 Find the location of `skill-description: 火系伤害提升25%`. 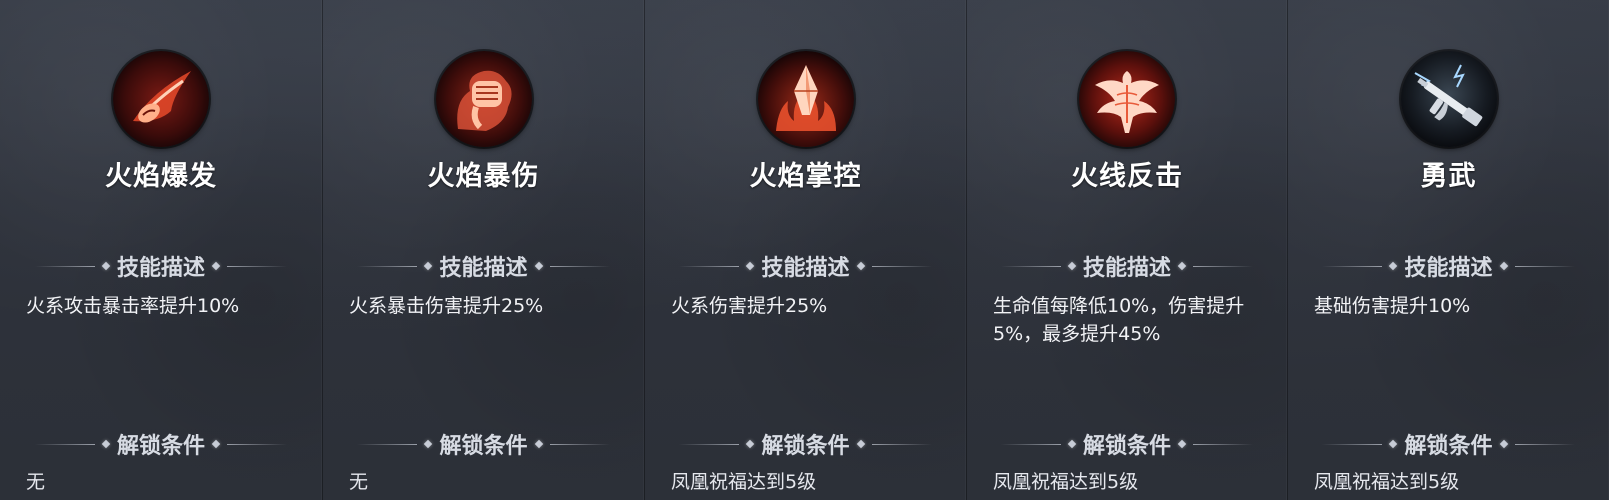

skill-description: 火系伤害提升25% is located at coordinates (749, 306).